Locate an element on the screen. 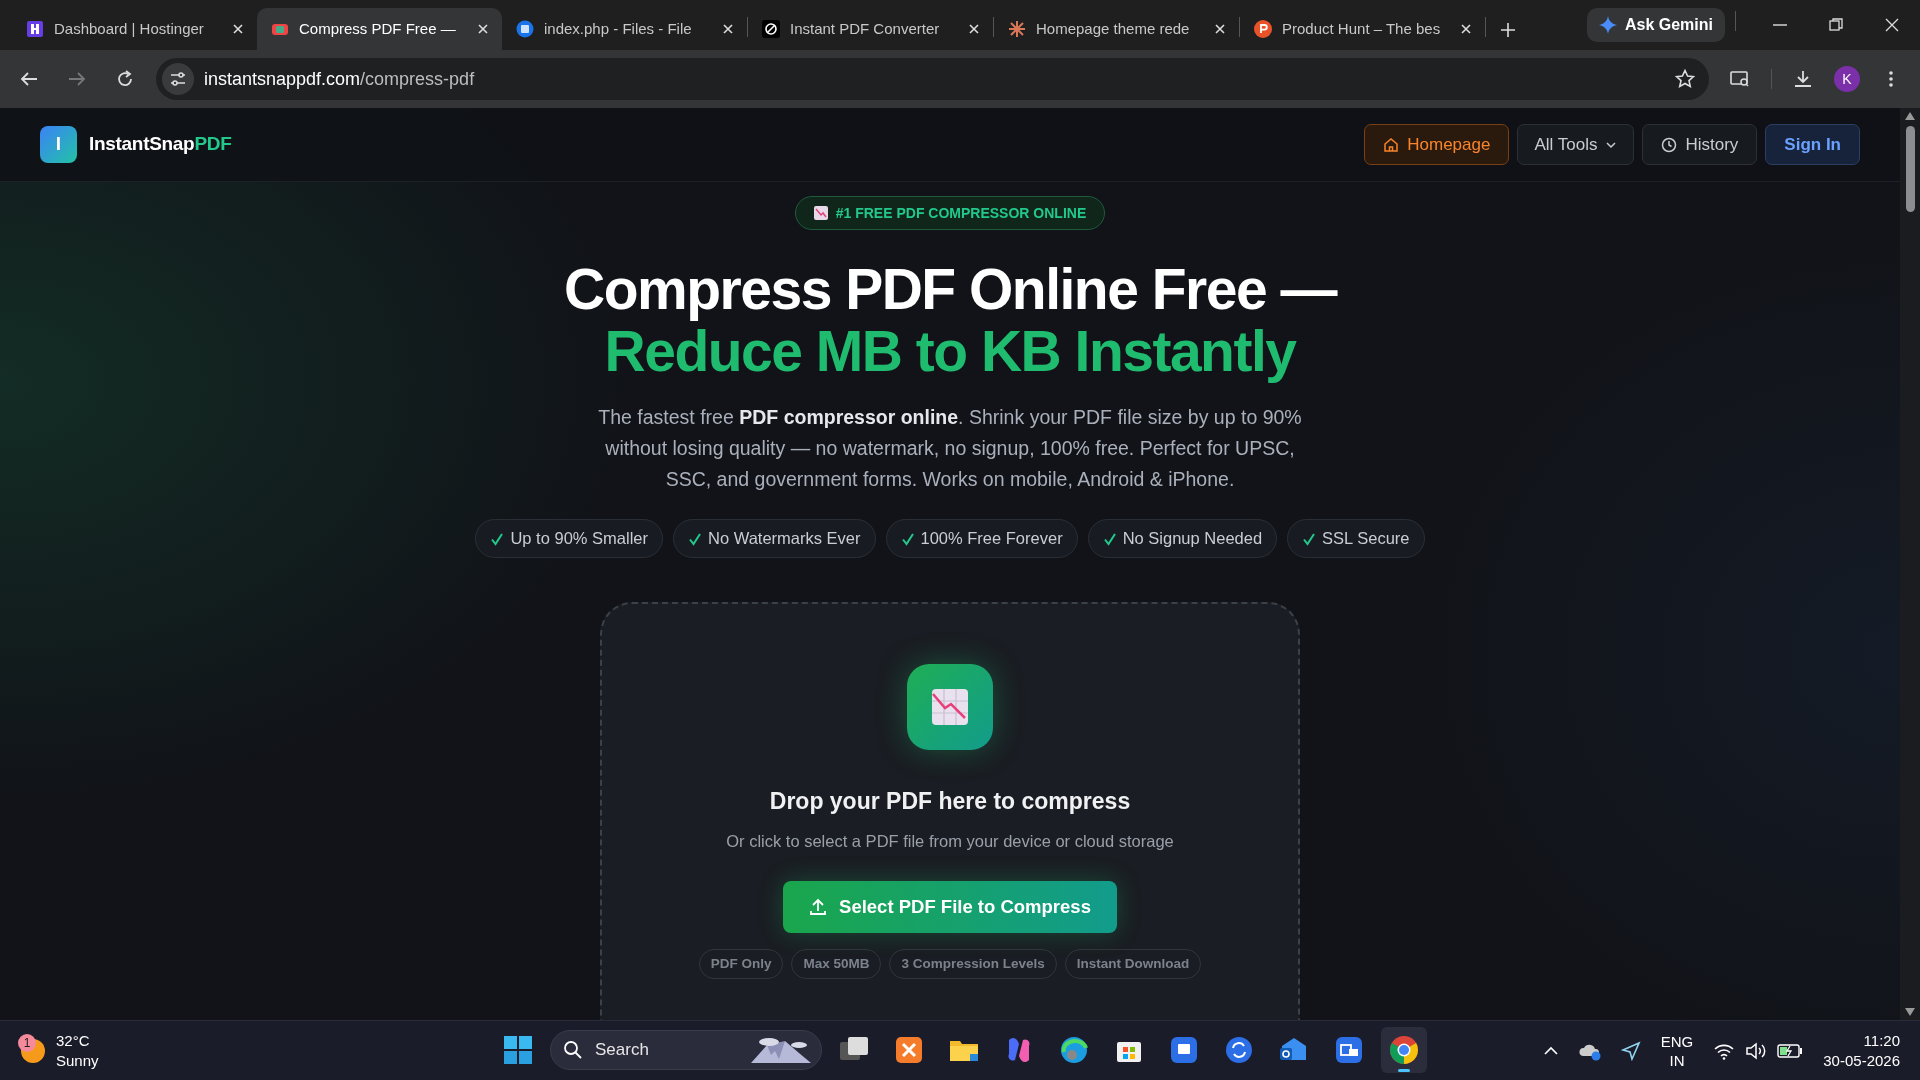  feature-chip: No Watermarks Ever is located at coordinates (774, 538).